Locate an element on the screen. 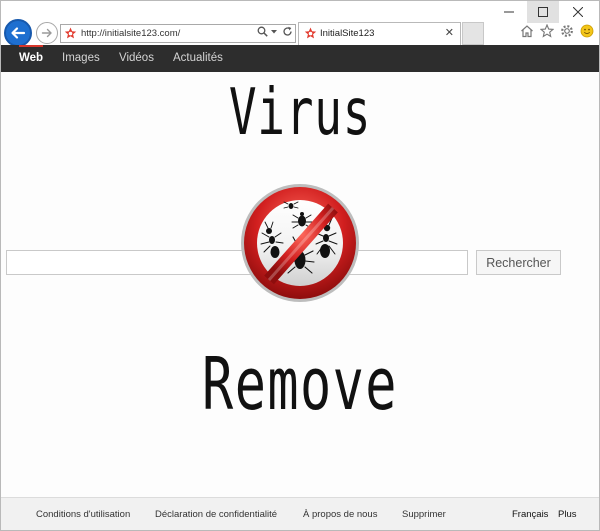  page-title-bottom: Remove is located at coordinates (300, 384).